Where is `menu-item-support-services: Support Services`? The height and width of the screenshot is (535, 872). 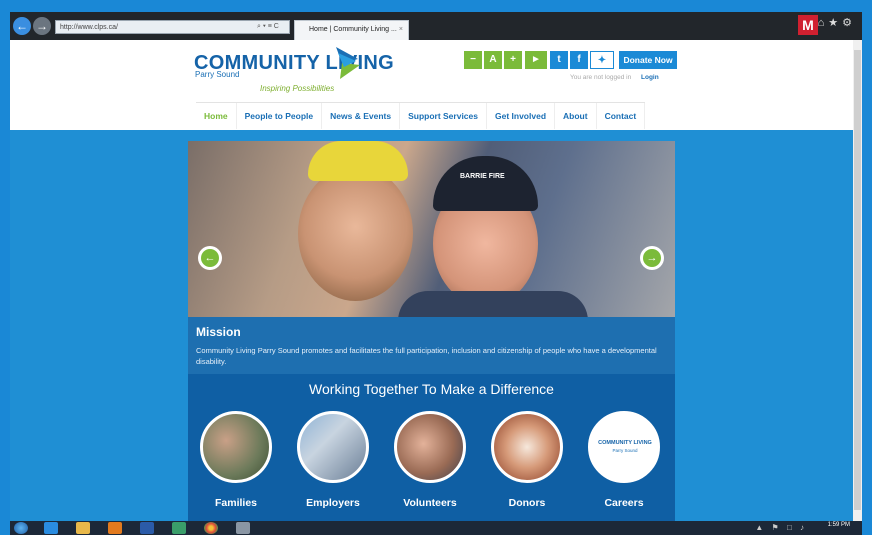
menu-item-support-services: Support Services is located at coordinates (443, 116).